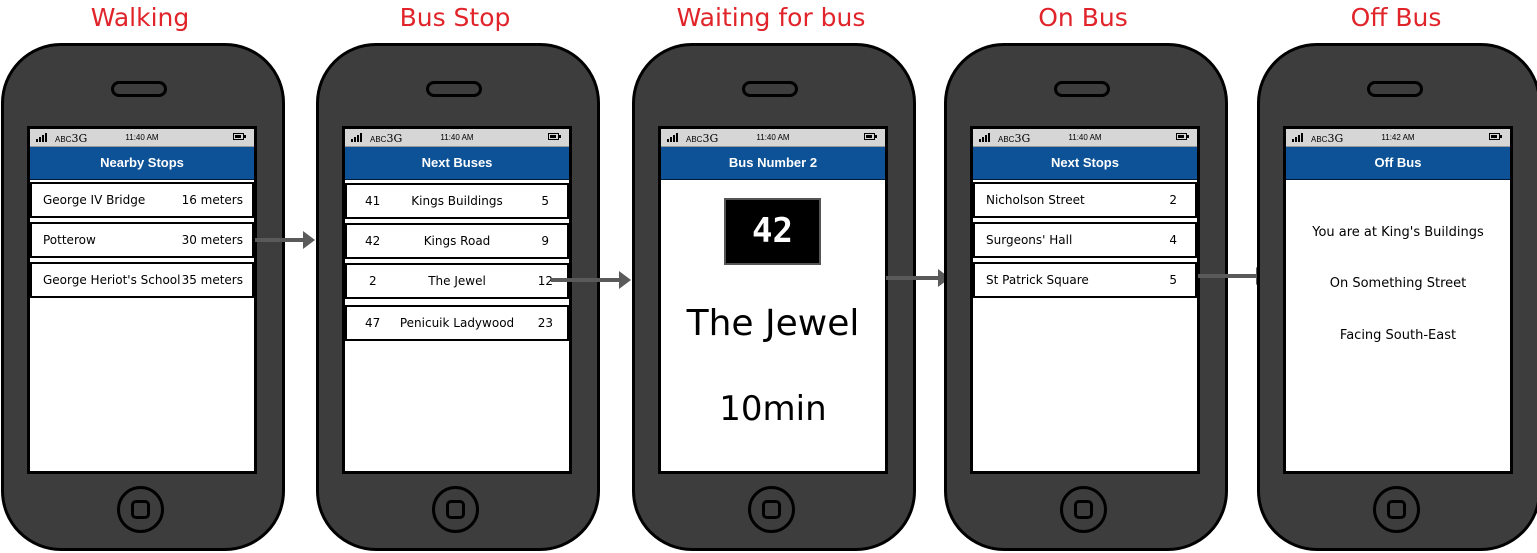 Image resolution: width=1537 pixels, height=553 pixels. What do you see at coordinates (1396, 17) in the screenshot?
I see `caption-off-bus: Off Bus` at bounding box center [1396, 17].